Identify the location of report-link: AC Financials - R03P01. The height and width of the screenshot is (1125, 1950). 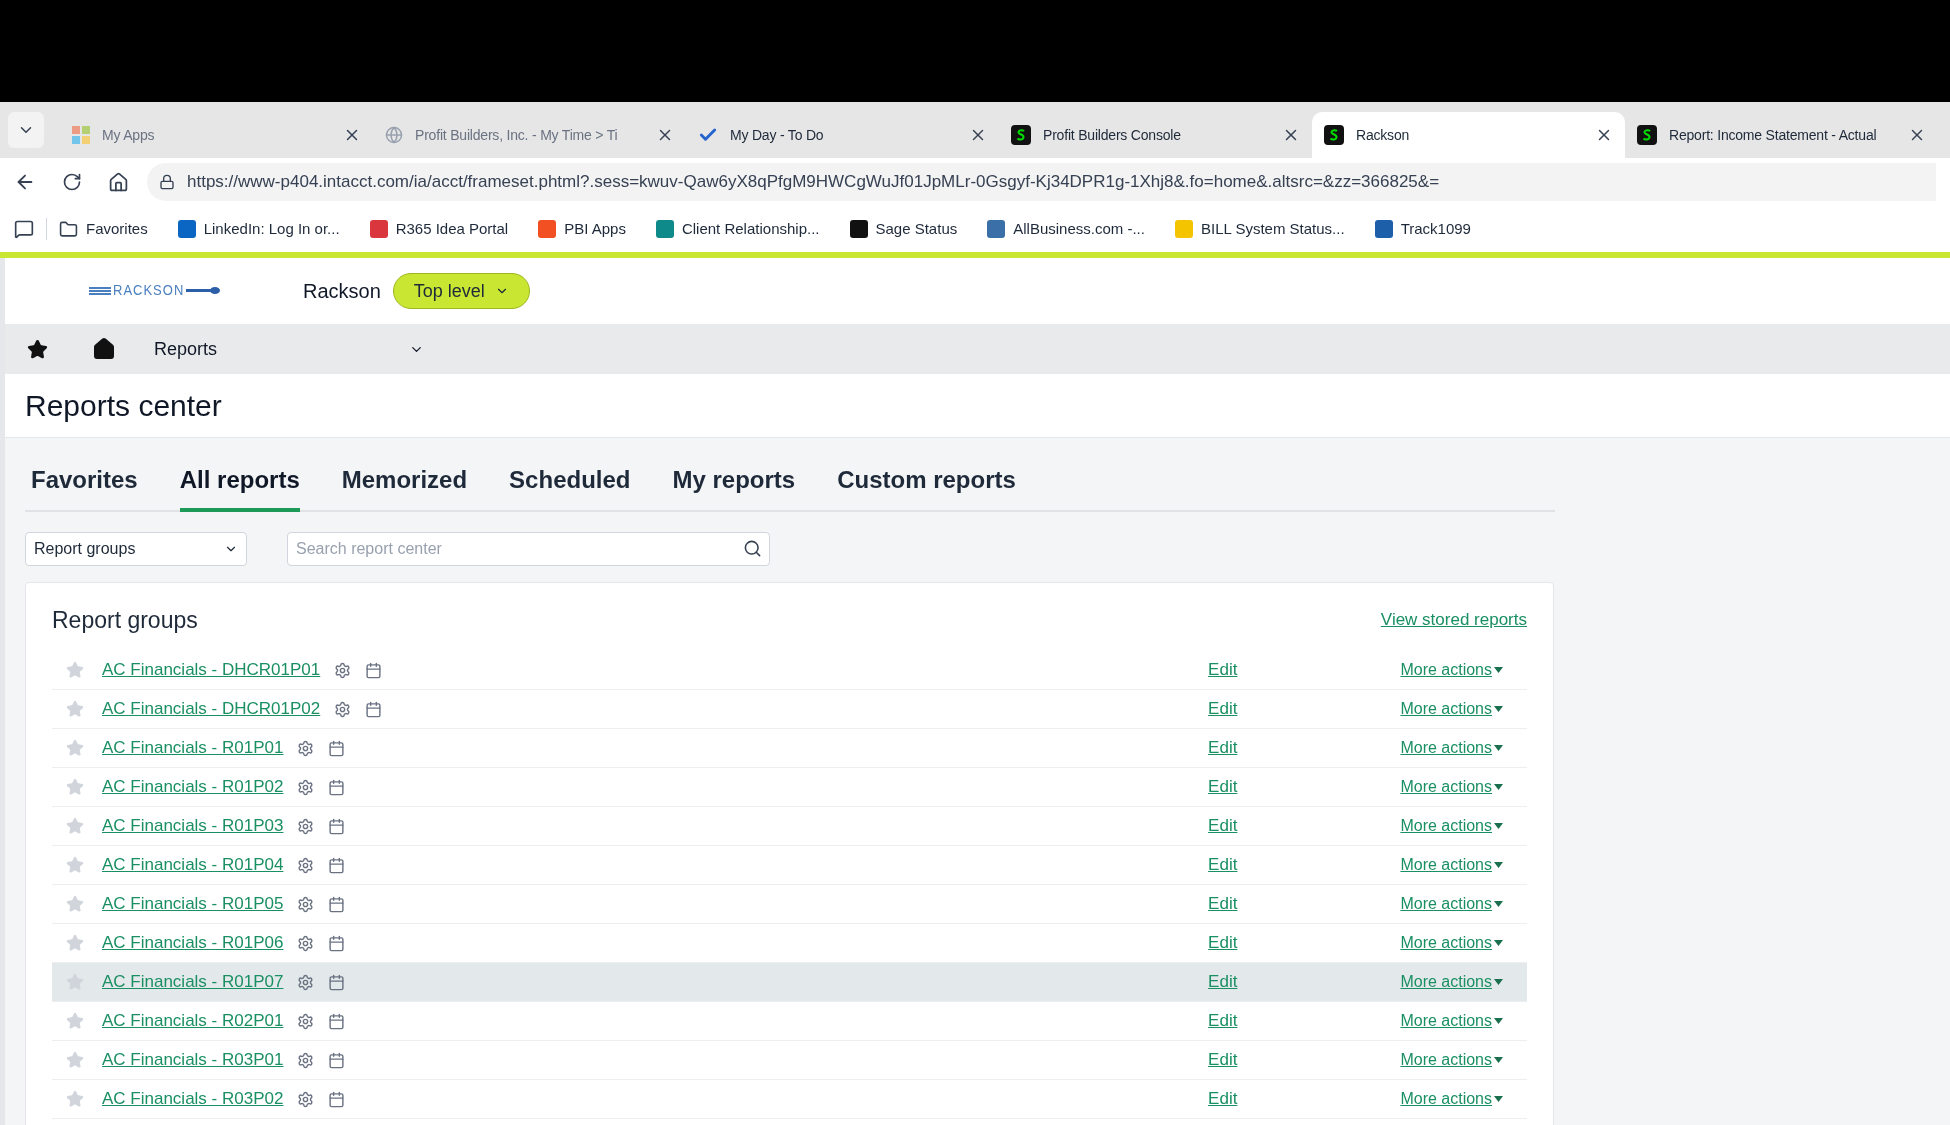
(193, 1060).